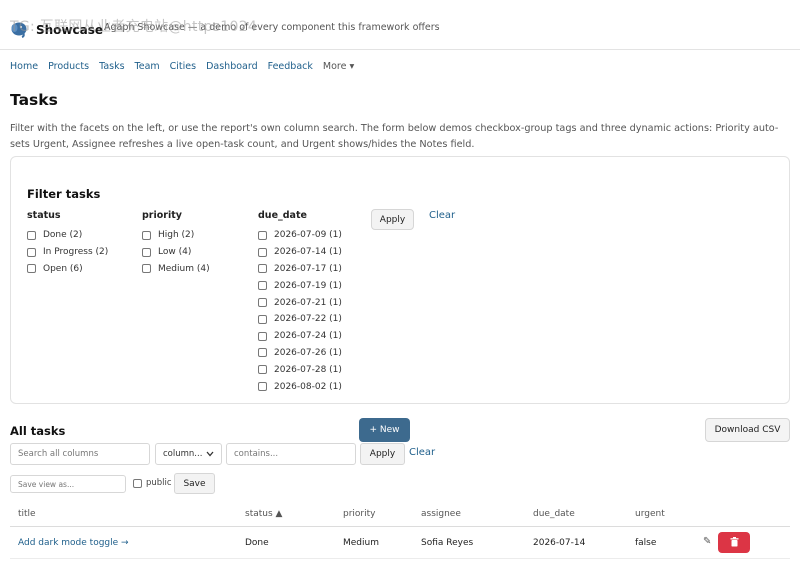 This screenshot has height=563, width=800. I want to click on facet-option-label: 2026-07-14 (1), so click(308, 252).